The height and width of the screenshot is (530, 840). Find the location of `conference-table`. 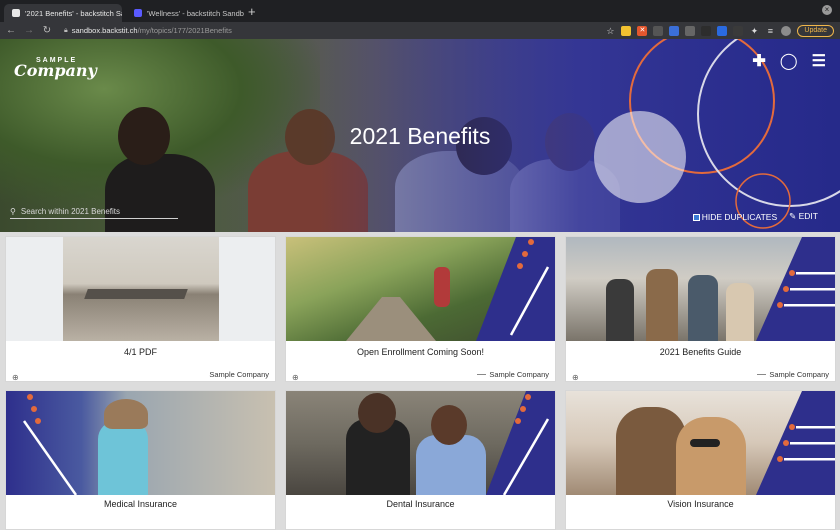

conference-table is located at coordinates (136, 294).